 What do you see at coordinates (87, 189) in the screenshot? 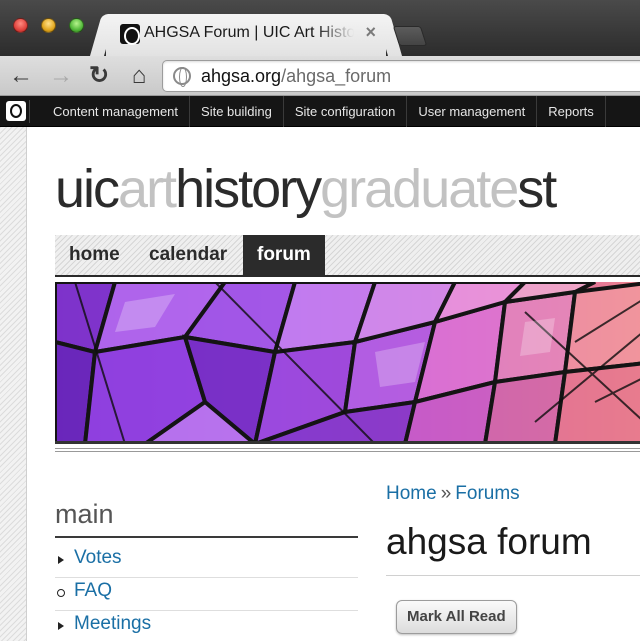
I see `site-title-part: uic` at bounding box center [87, 189].